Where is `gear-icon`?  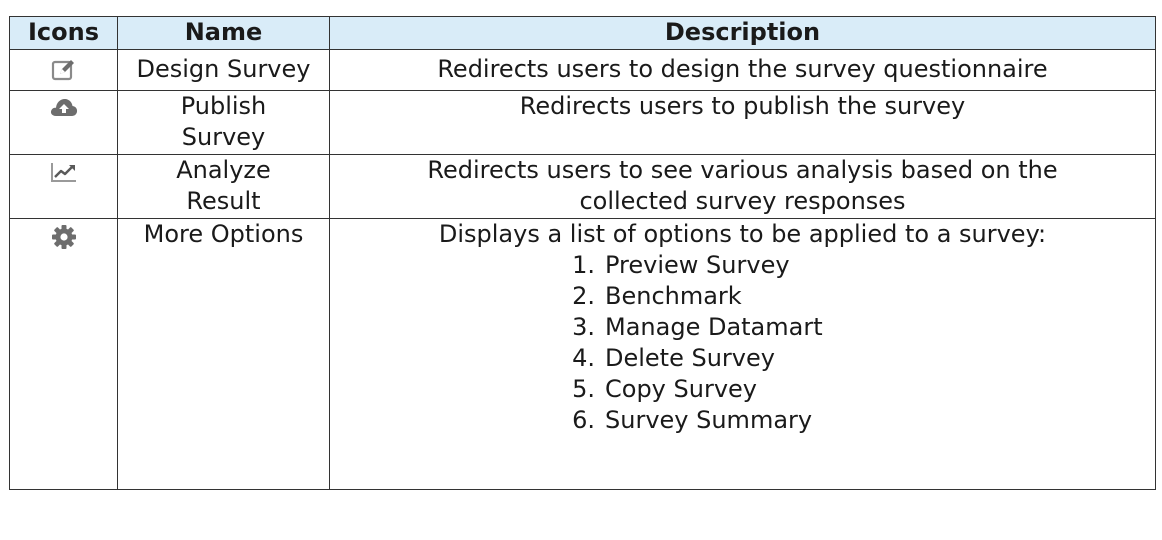
gear-icon is located at coordinates (63, 237).